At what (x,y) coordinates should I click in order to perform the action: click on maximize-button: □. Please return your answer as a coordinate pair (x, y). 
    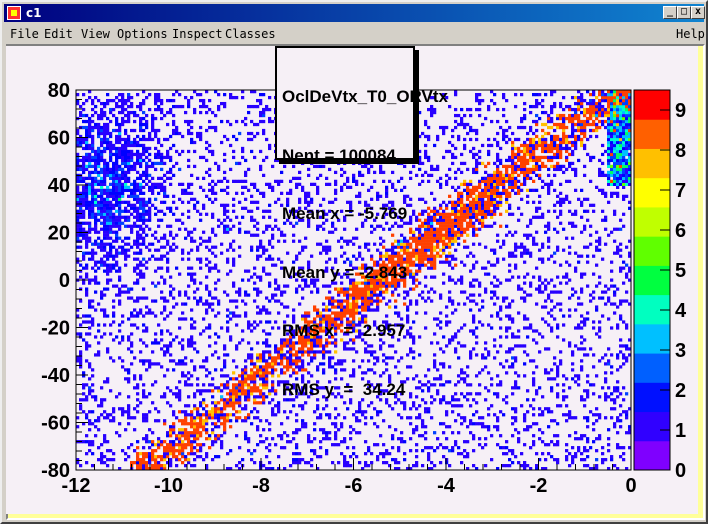
    Looking at the image, I should click on (684, 12).